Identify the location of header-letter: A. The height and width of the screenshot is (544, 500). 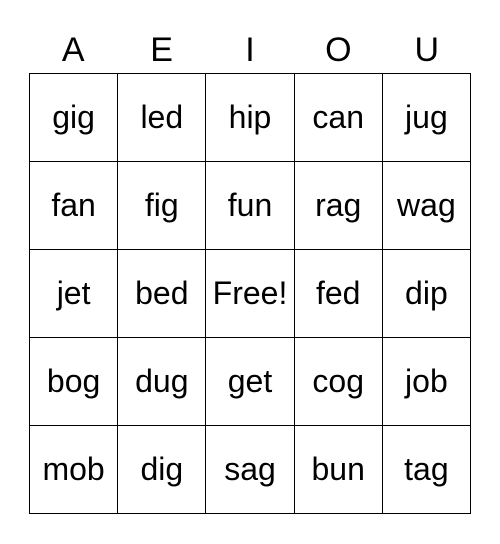
(73, 50).